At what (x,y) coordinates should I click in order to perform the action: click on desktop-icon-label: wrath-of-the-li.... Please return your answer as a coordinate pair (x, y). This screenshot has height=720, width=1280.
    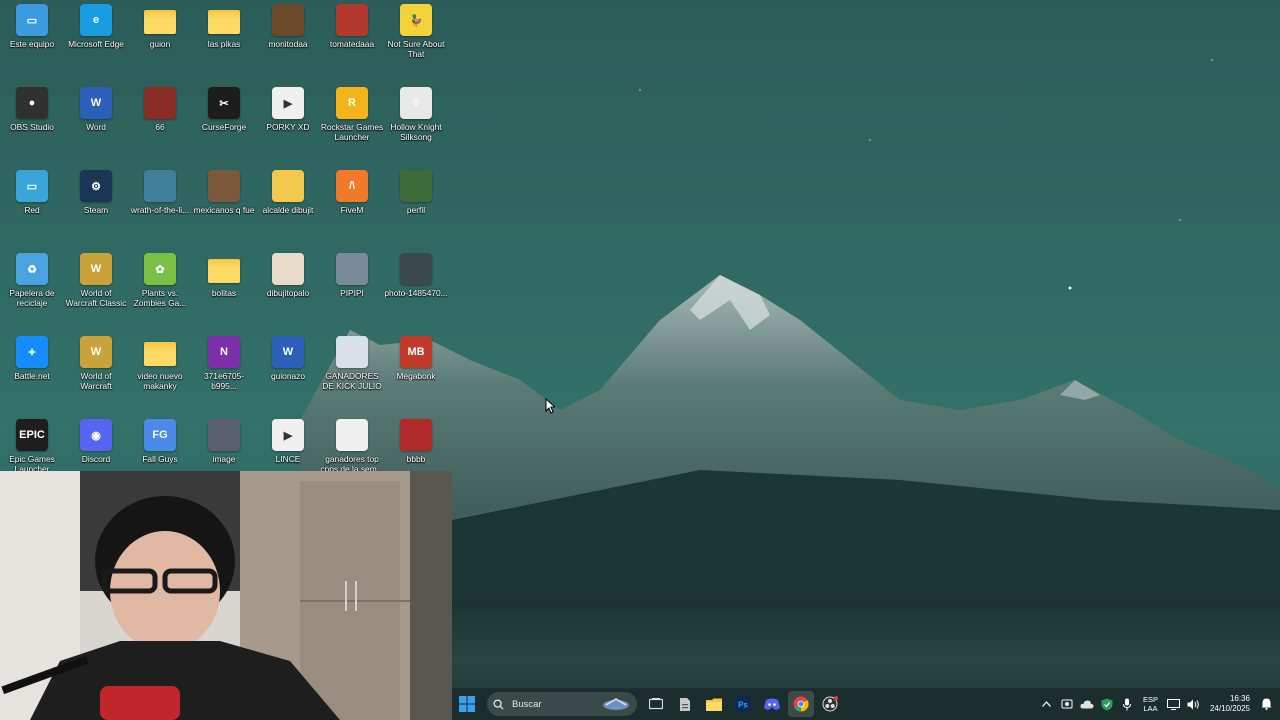
    Looking at the image, I should click on (160, 210).